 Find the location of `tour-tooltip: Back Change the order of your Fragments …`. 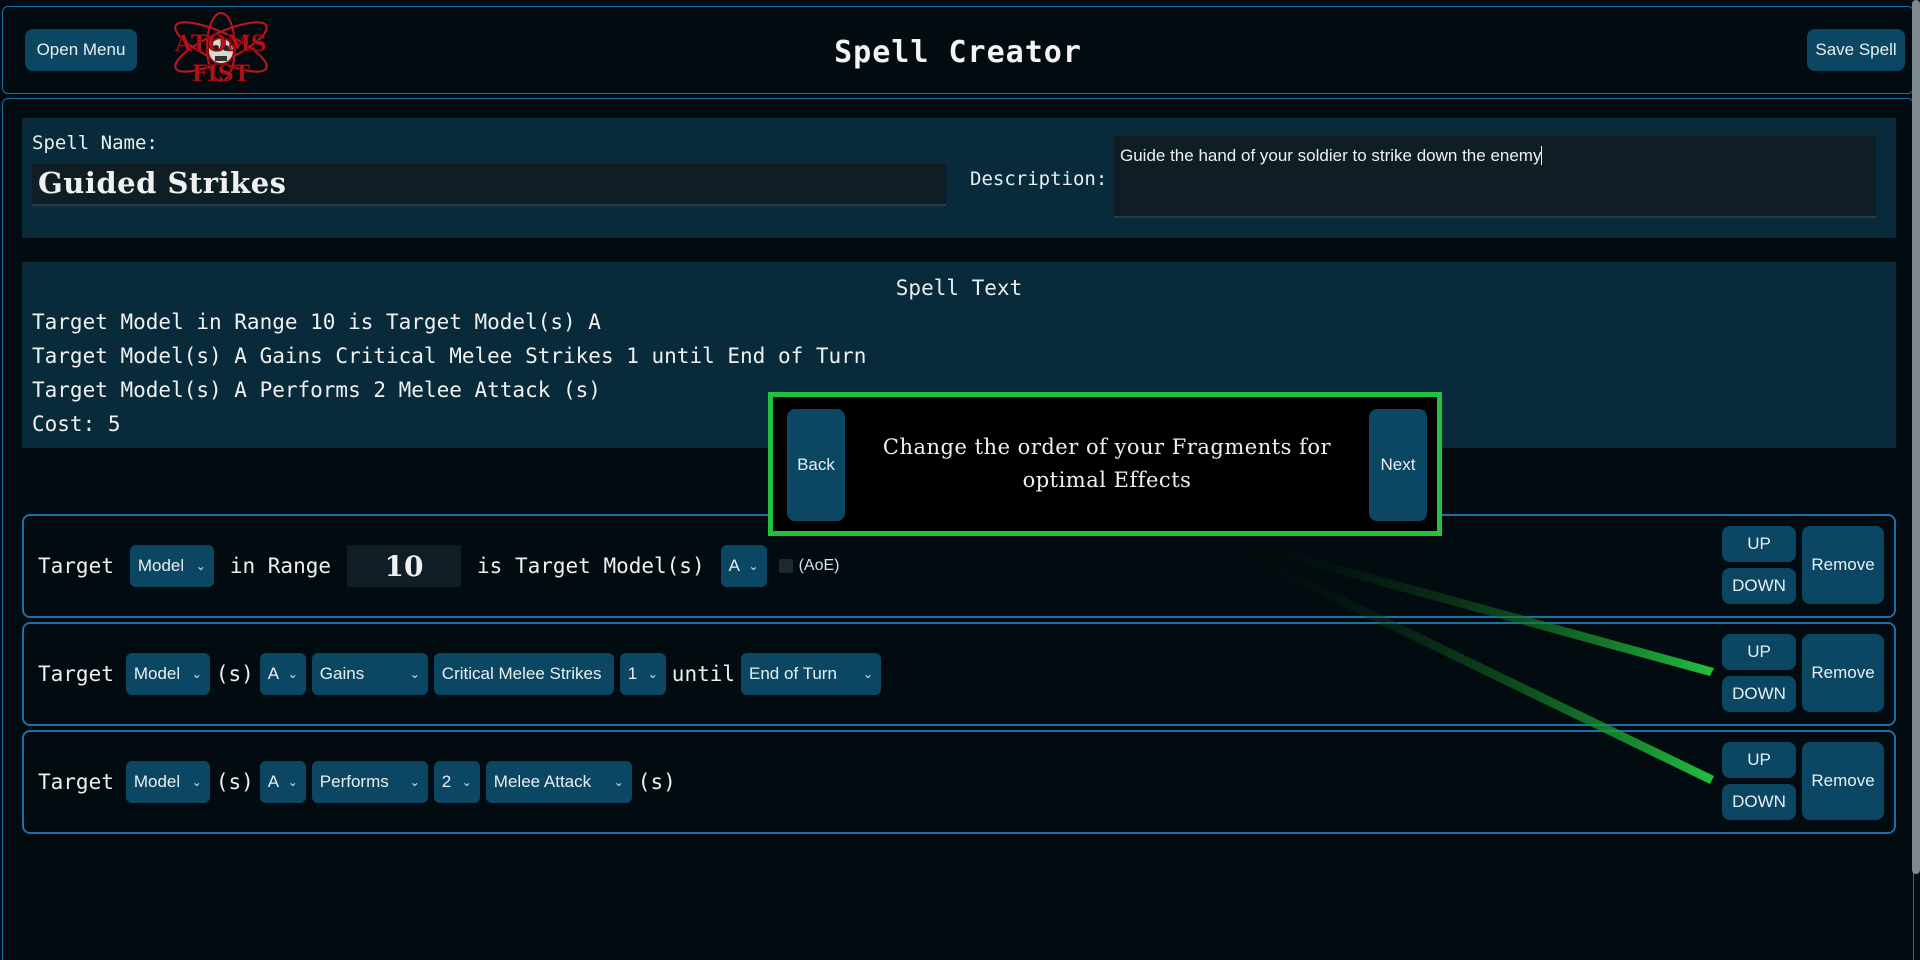

tour-tooltip: Back Change the order of your Fragments … is located at coordinates (1105, 464).